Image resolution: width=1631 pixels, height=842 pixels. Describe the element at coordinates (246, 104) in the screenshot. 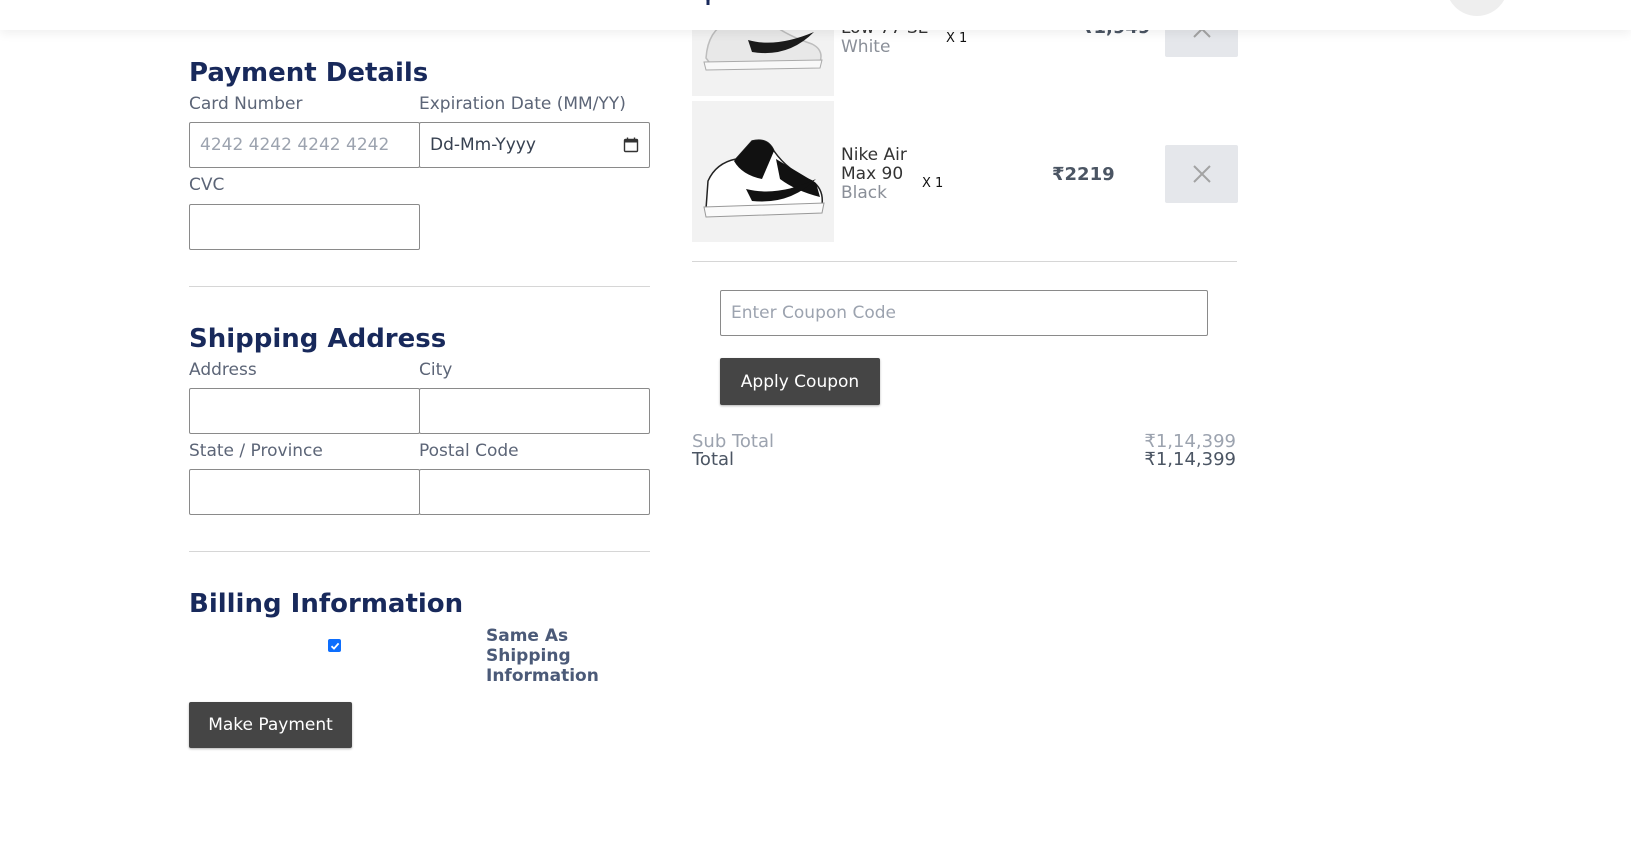

I see `card-number-label: Card Number` at that location.